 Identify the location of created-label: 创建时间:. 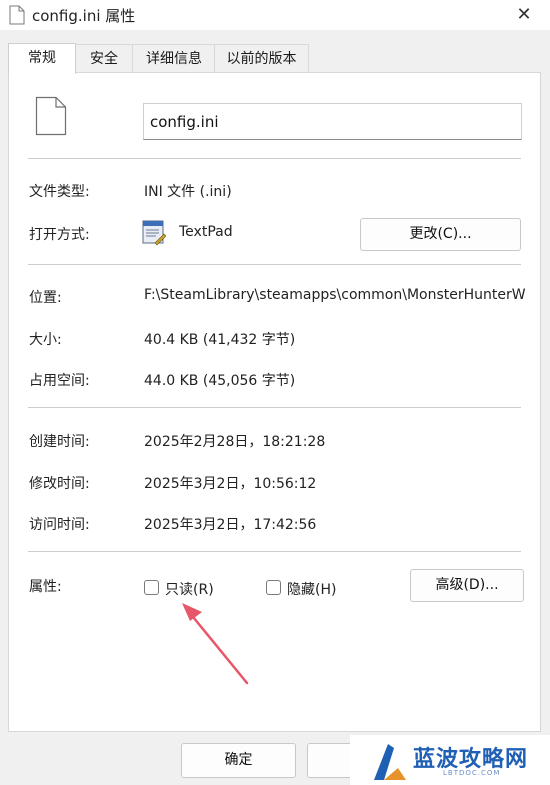
(59, 442).